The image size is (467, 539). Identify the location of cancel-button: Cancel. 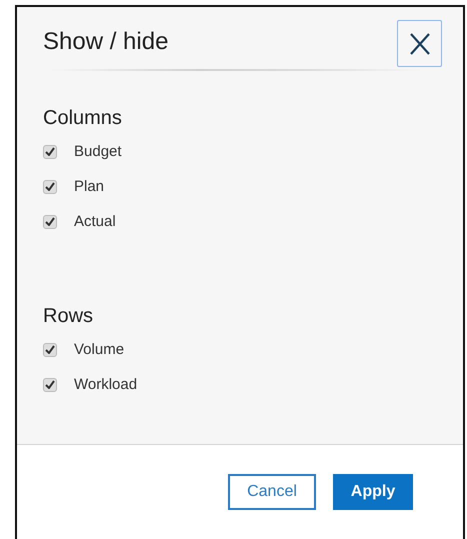
(272, 492).